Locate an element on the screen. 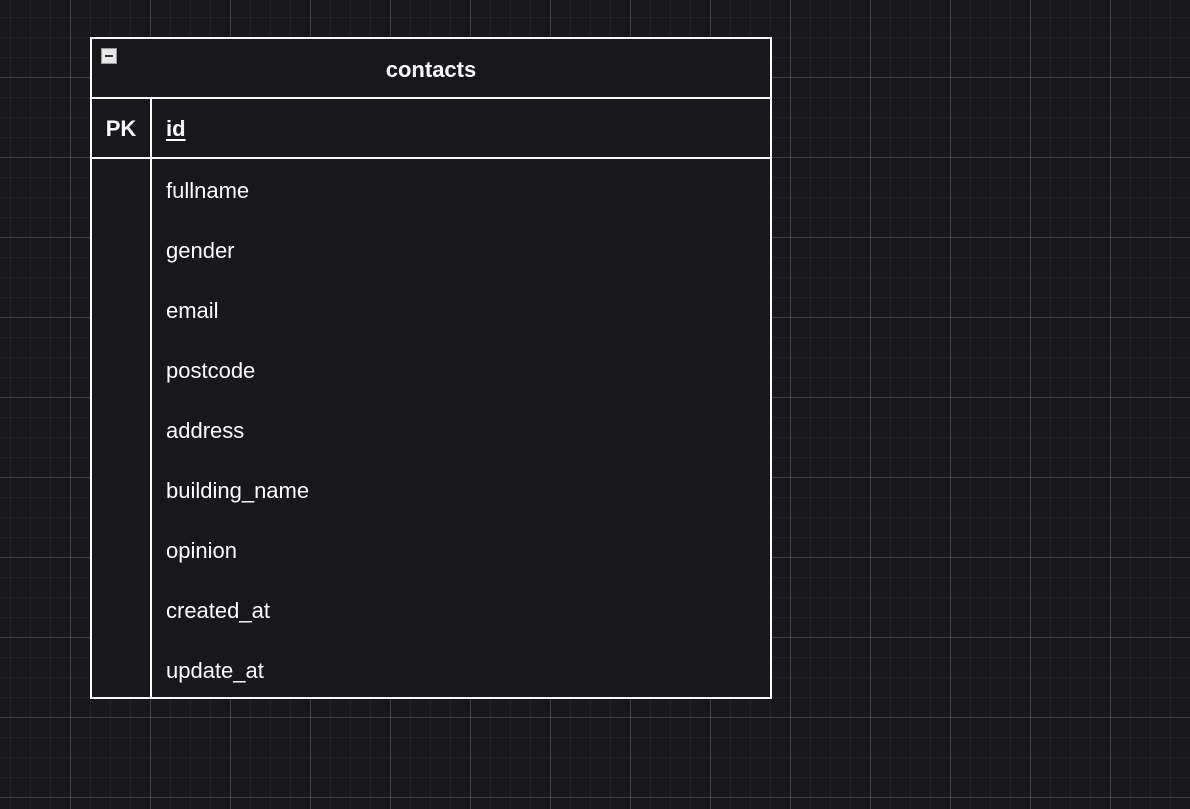  field-name: email is located at coordinates (192, 310).